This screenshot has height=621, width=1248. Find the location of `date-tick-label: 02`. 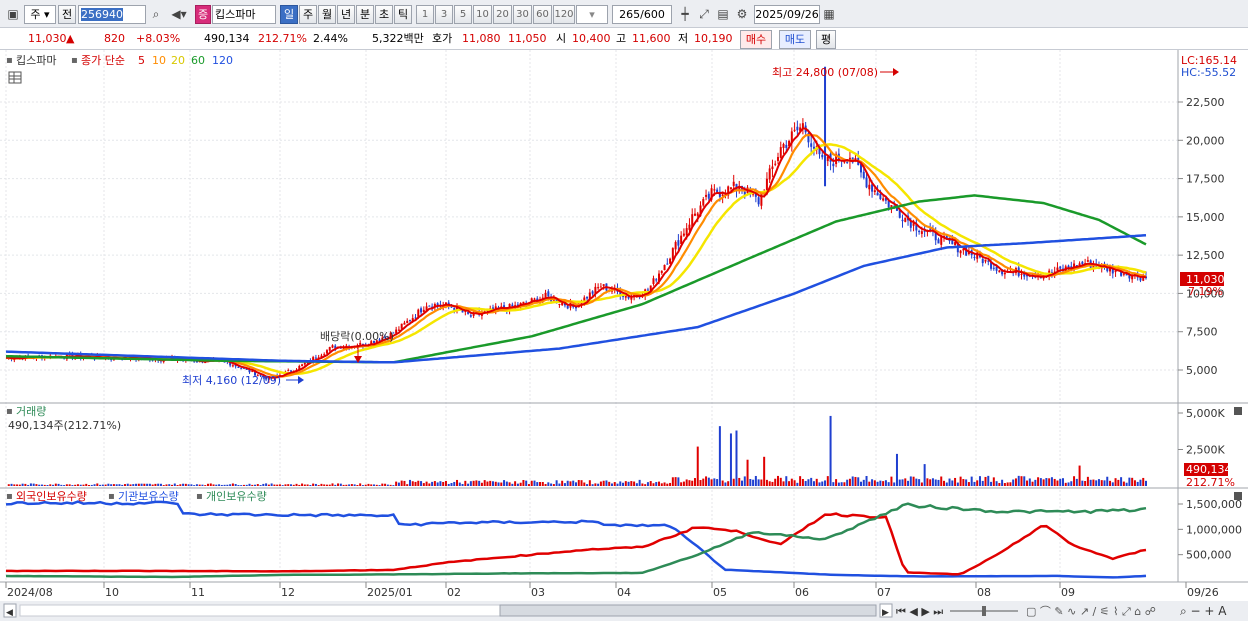

date-tick-label: 02 is located at coordinates (454, 592).